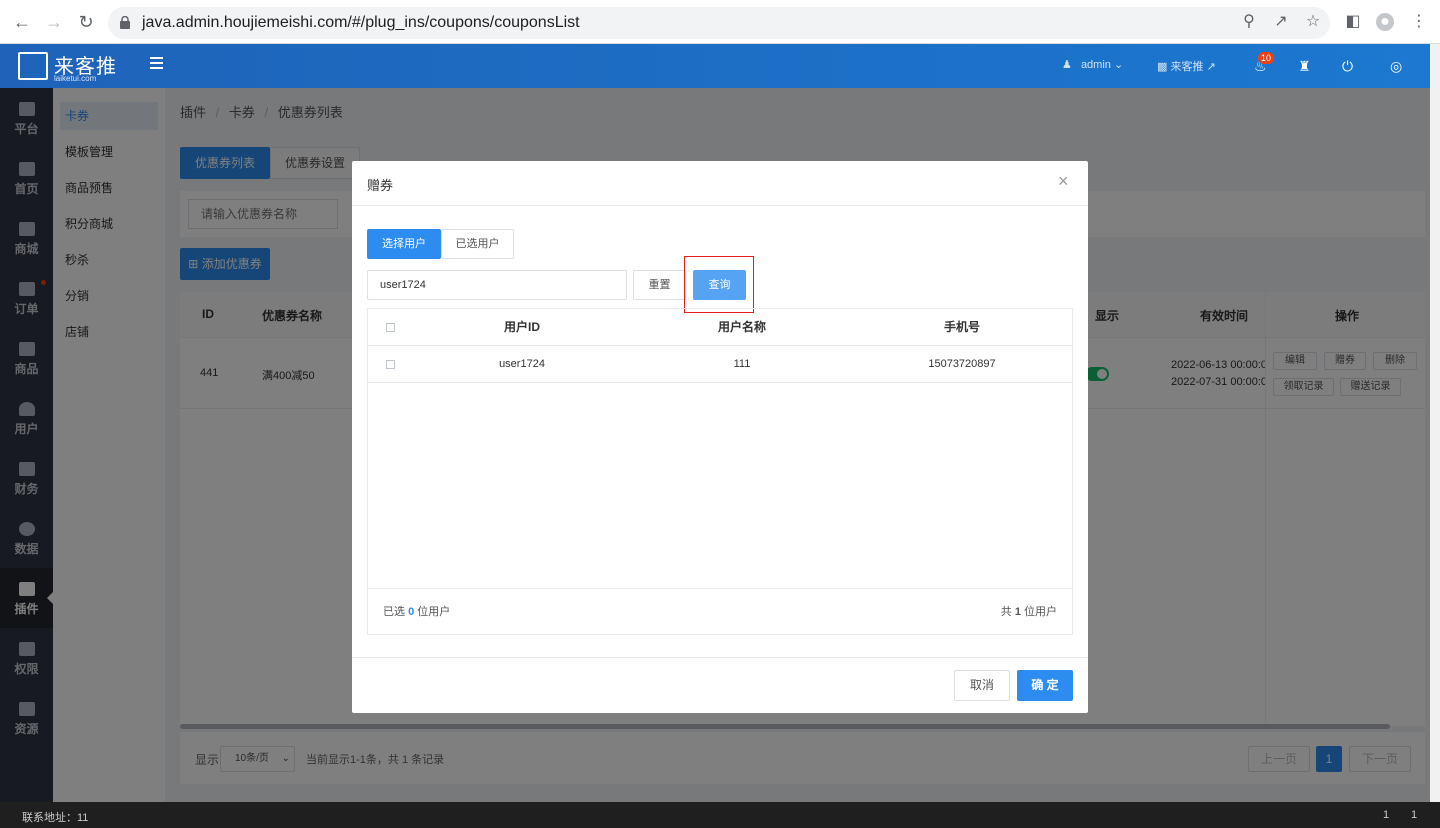  I want to click on cell-user-id: user1724, so click(522, 364).